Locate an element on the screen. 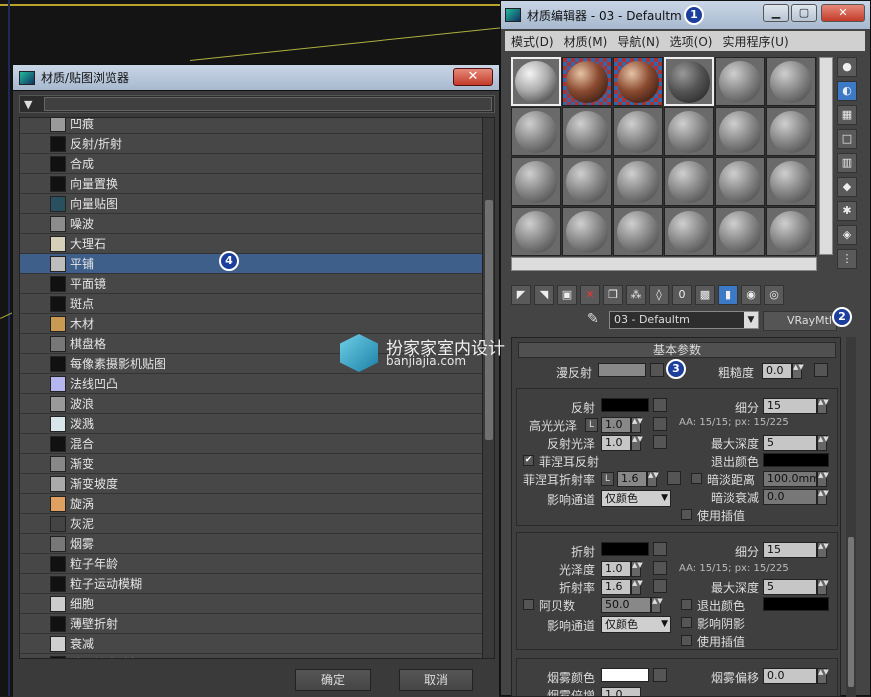 The width and height of the screenshot is (871, 697). editor-close-button: ✕ is located at coordinates (843, 13).